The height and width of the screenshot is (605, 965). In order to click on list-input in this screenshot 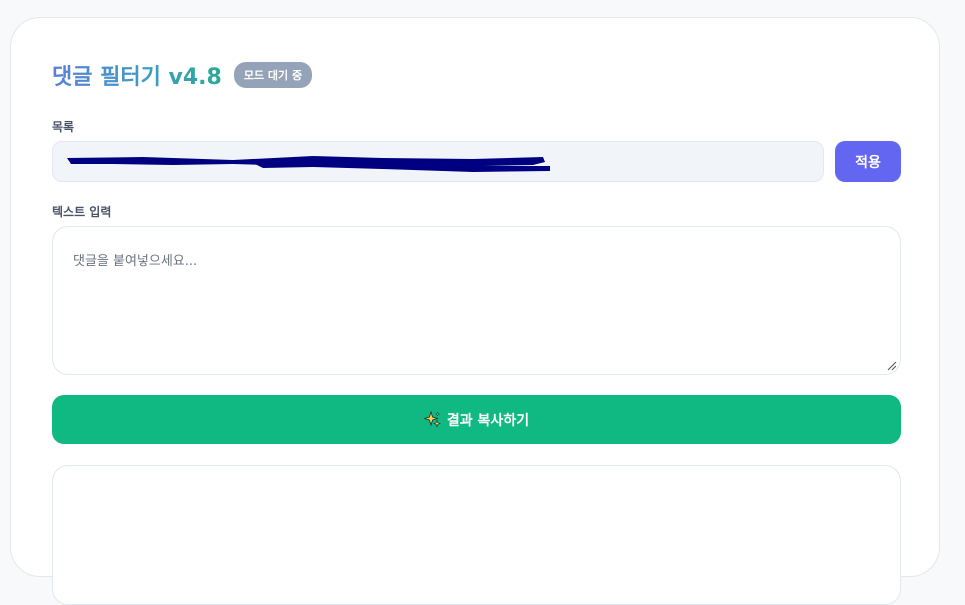, I will do `click(438, 161)`.